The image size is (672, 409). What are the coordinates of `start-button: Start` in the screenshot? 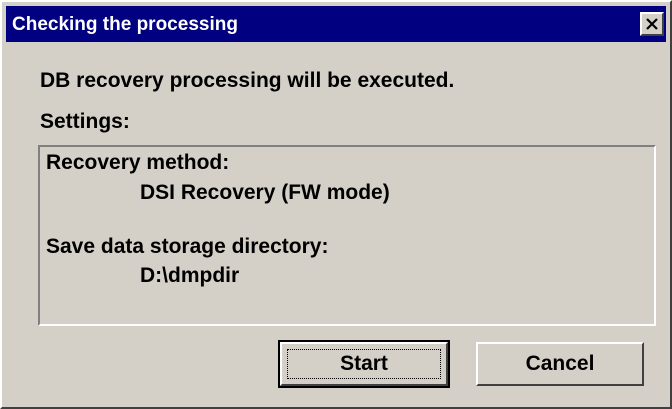 It's located at (364, 364).